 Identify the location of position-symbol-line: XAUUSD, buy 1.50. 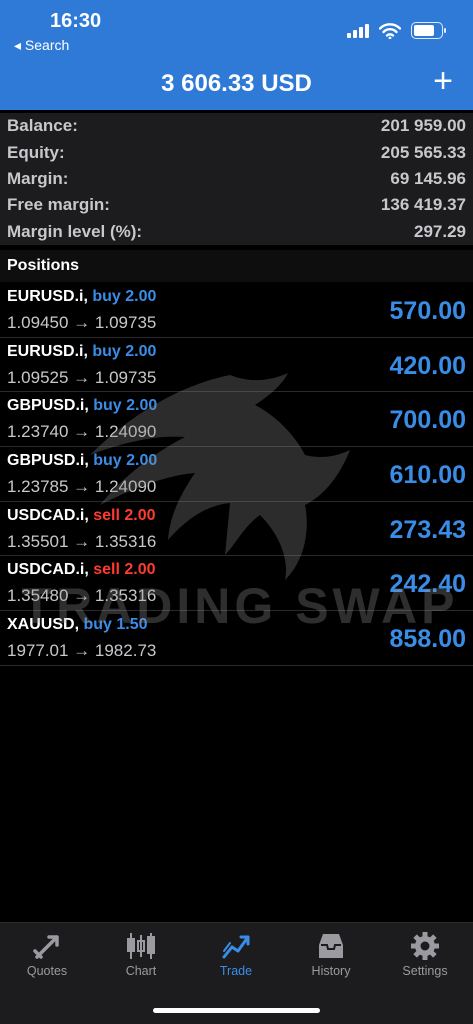
(77, 625).